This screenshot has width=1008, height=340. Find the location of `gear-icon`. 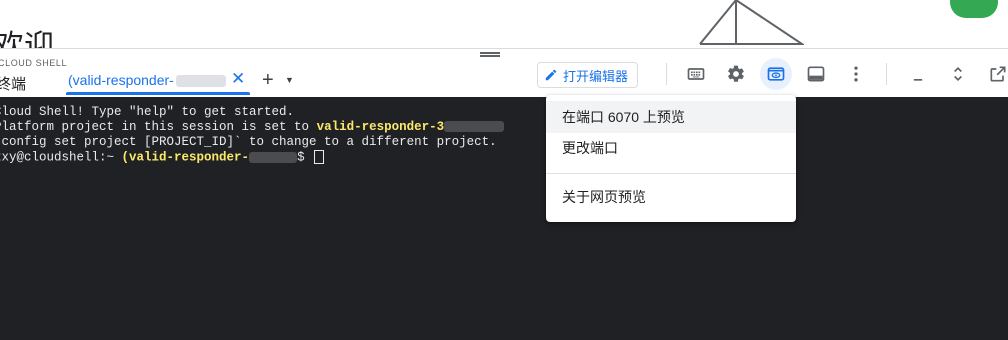

gear-icon is located at coordinates (736, 74).